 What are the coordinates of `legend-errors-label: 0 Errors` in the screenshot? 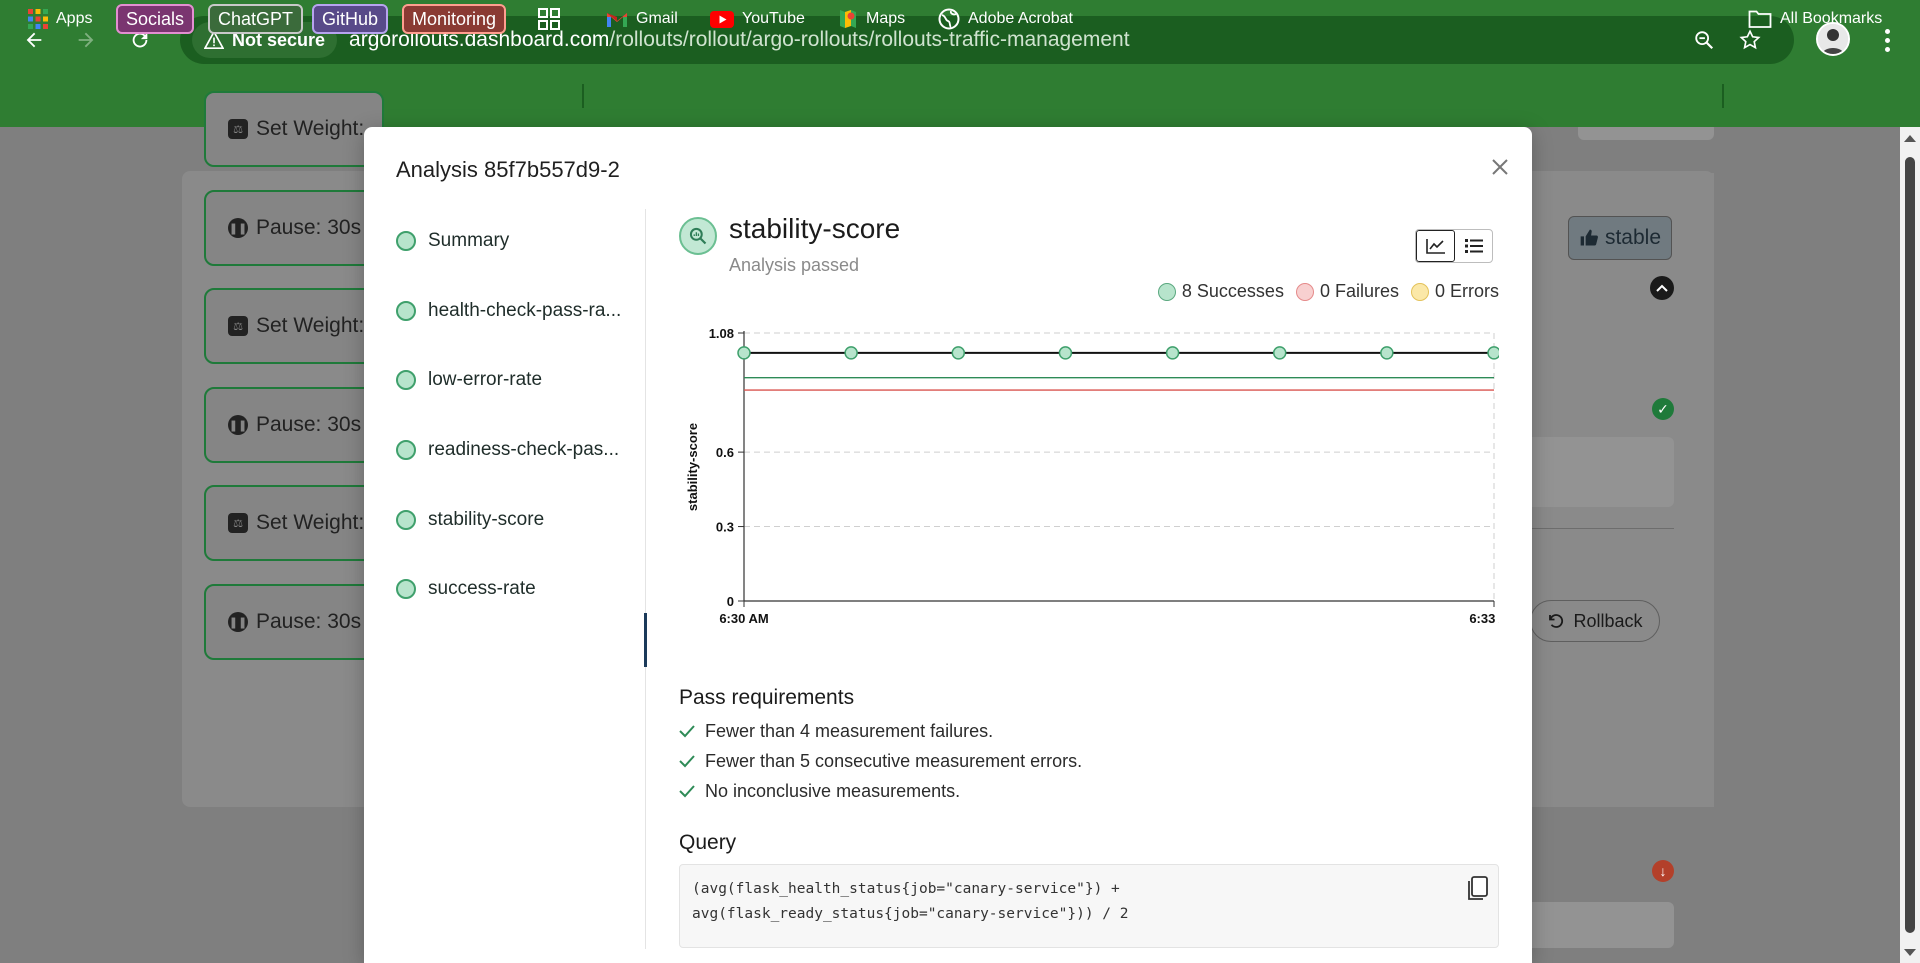 It's located at (1466, 291).